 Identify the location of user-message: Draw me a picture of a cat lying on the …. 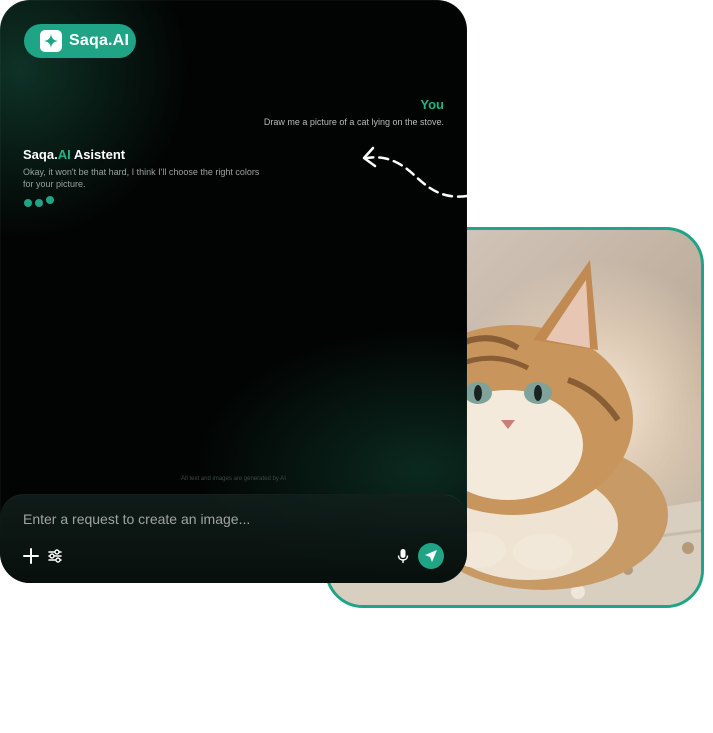
(353, 122).